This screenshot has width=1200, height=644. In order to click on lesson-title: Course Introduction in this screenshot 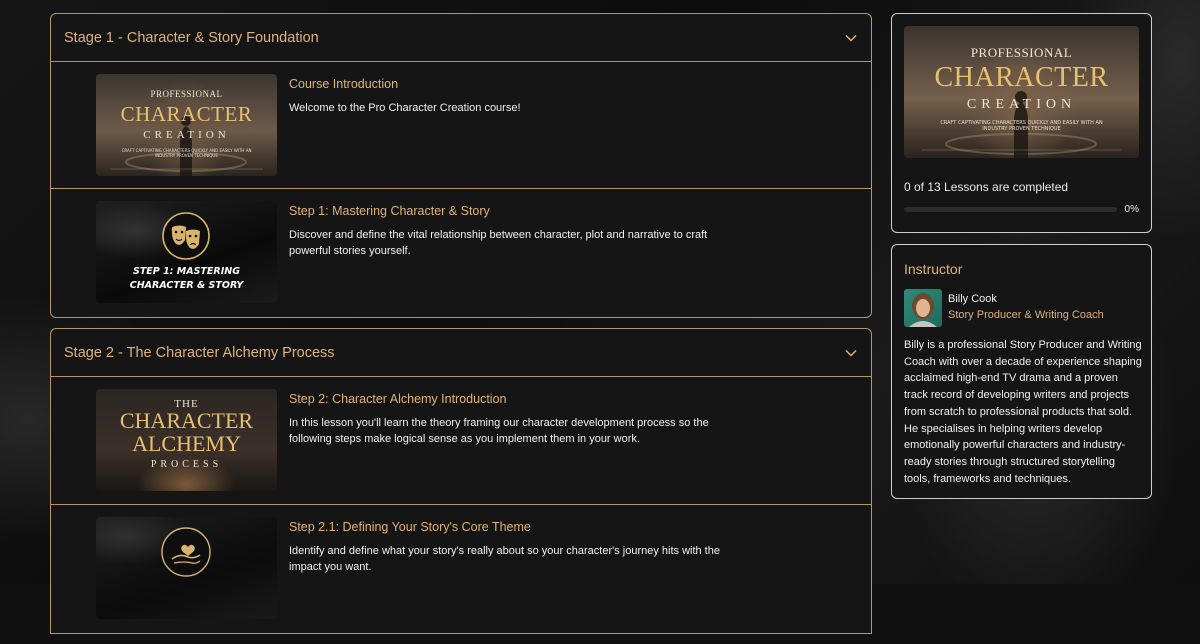, I will do `click(343, 84)`.